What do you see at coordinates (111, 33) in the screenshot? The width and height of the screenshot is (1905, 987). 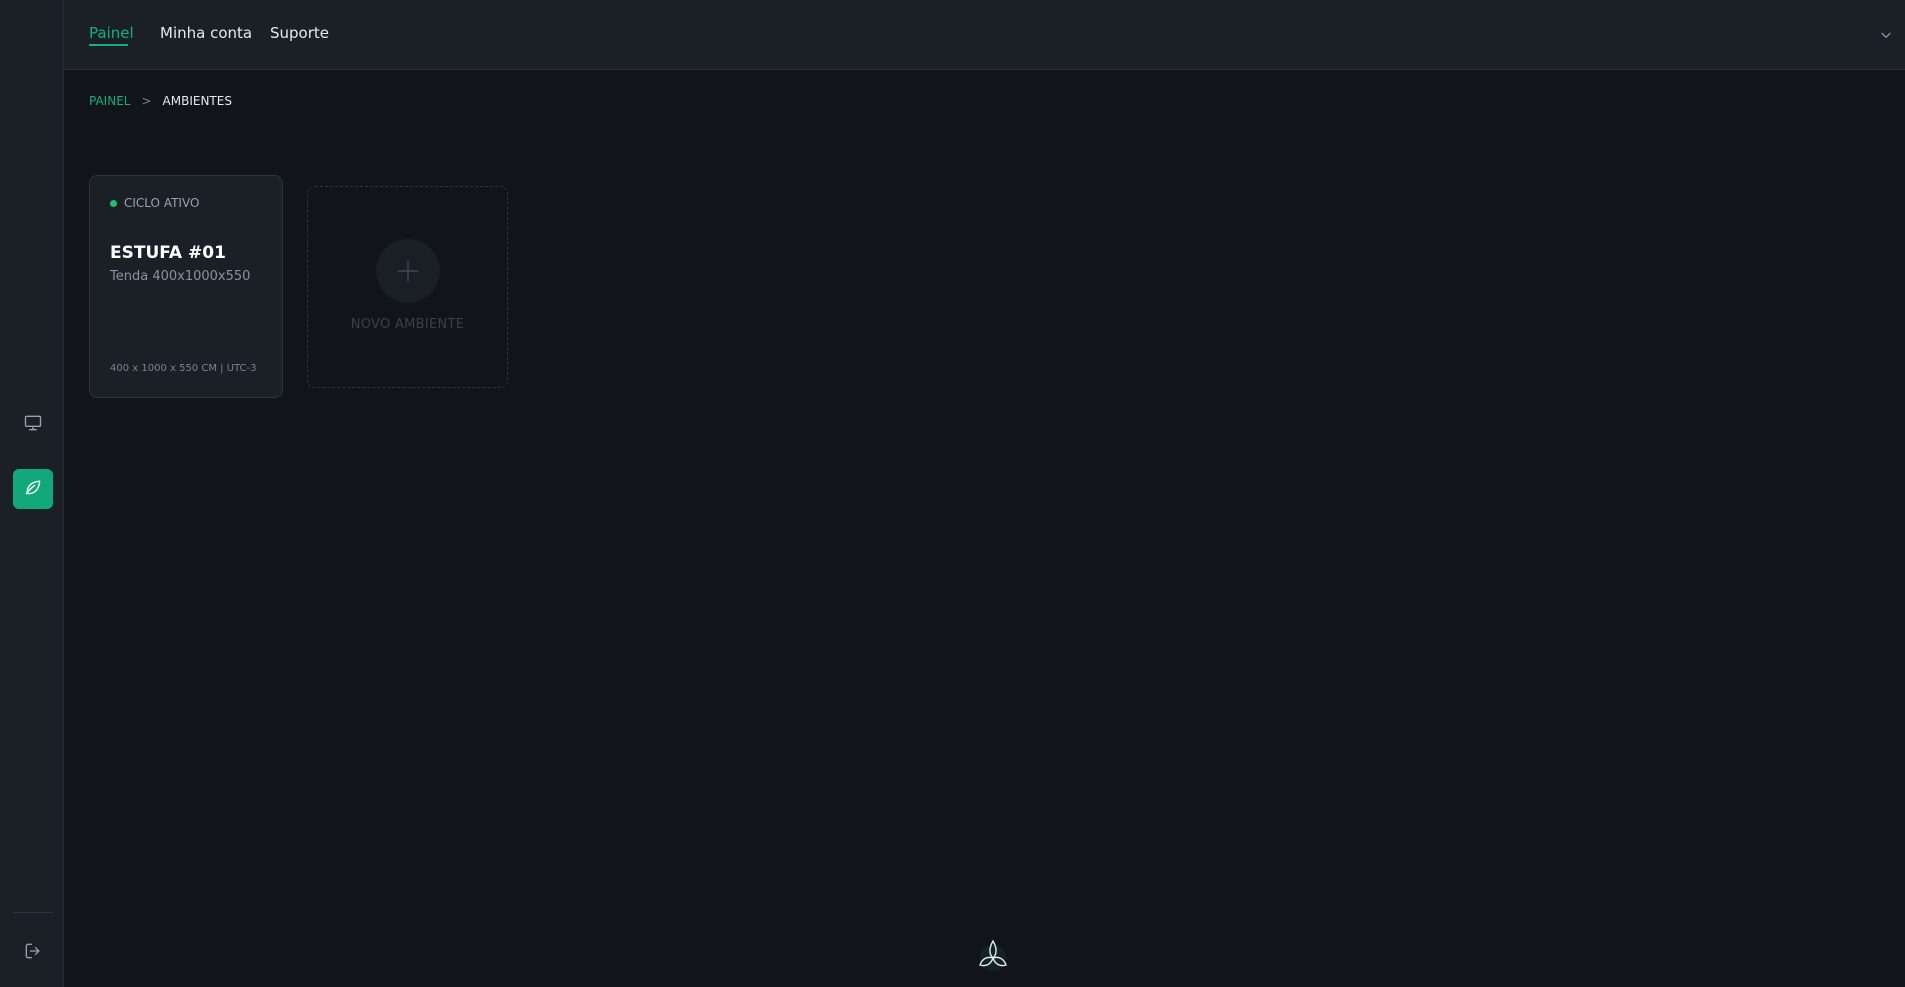 I see `tab-painel: Painel` at bounding box center [111, 33].